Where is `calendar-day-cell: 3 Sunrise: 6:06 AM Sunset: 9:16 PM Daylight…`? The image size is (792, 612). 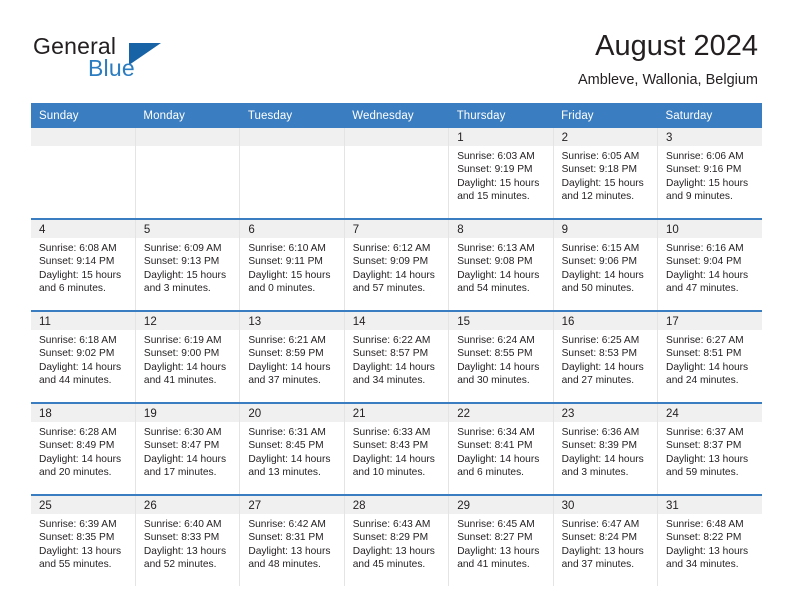 calendar-day-cell: 3 Sunrise: 6:06 AM Sunset: 9:16 PM Daylight… is located at coordinates (709, 173).